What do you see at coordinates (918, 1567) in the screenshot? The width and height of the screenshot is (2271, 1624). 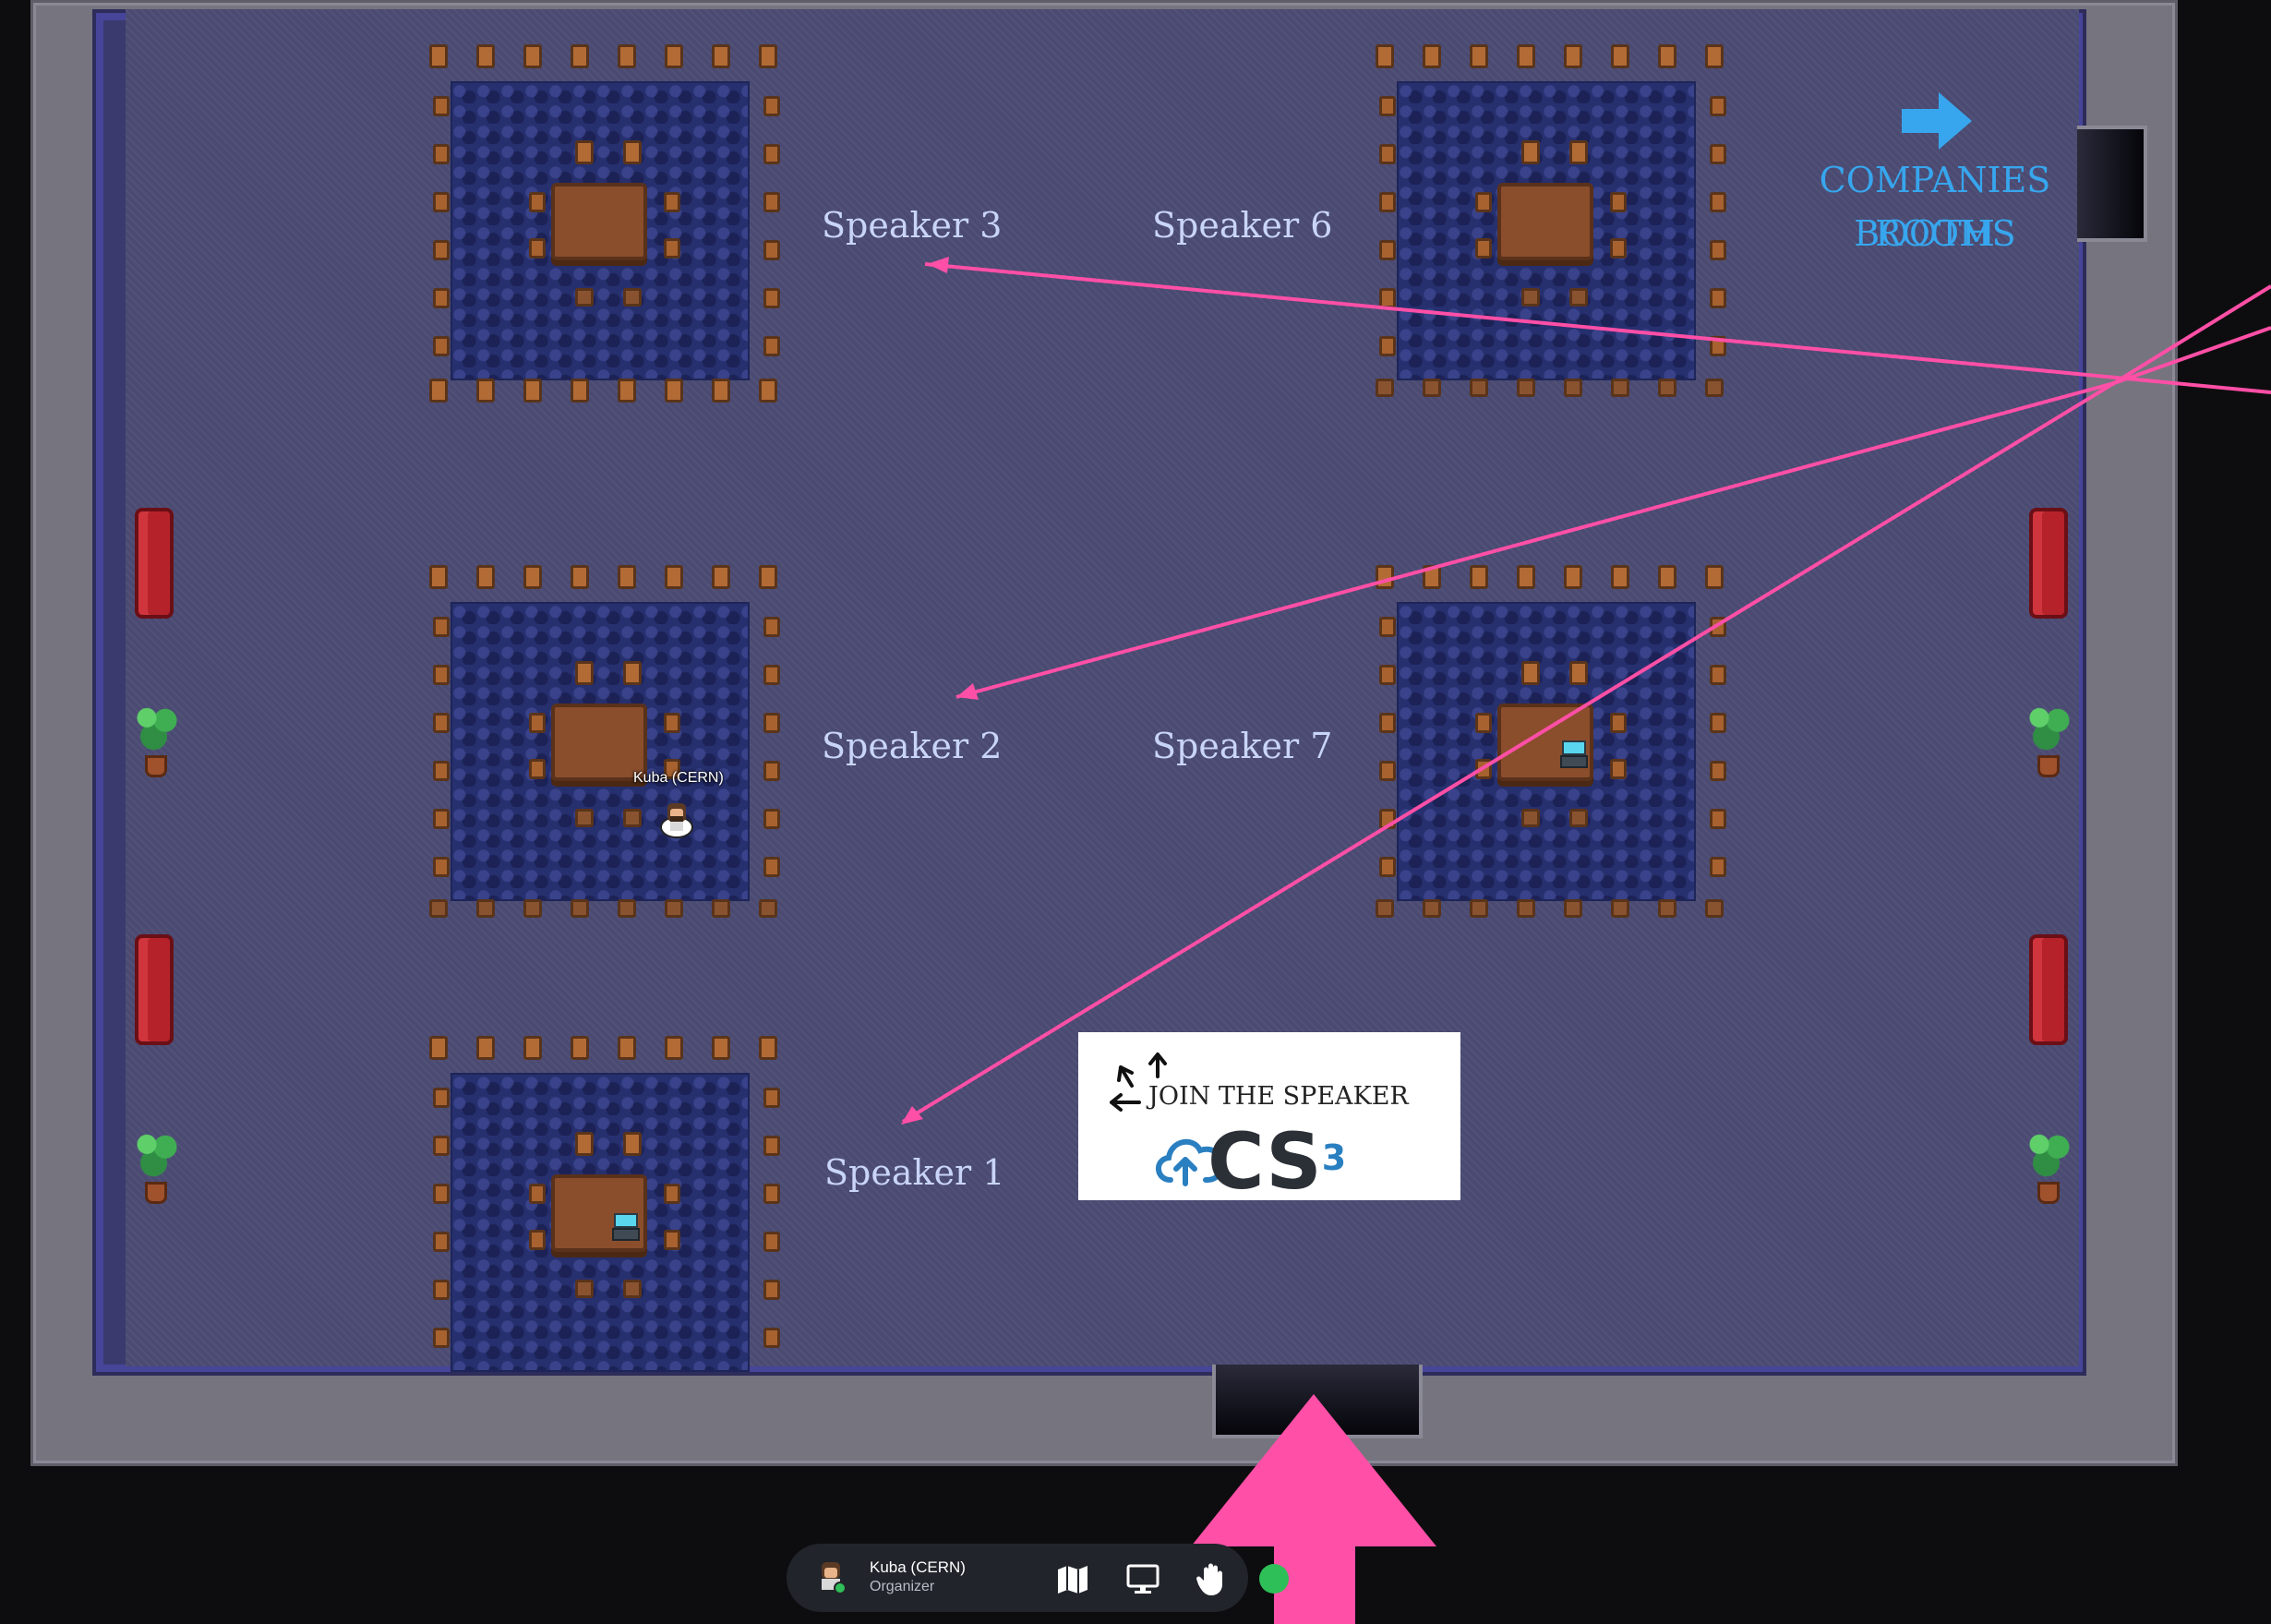 I see `toolbar-user-name: Kuba (CERN)` at bounding box center [918, 1567].